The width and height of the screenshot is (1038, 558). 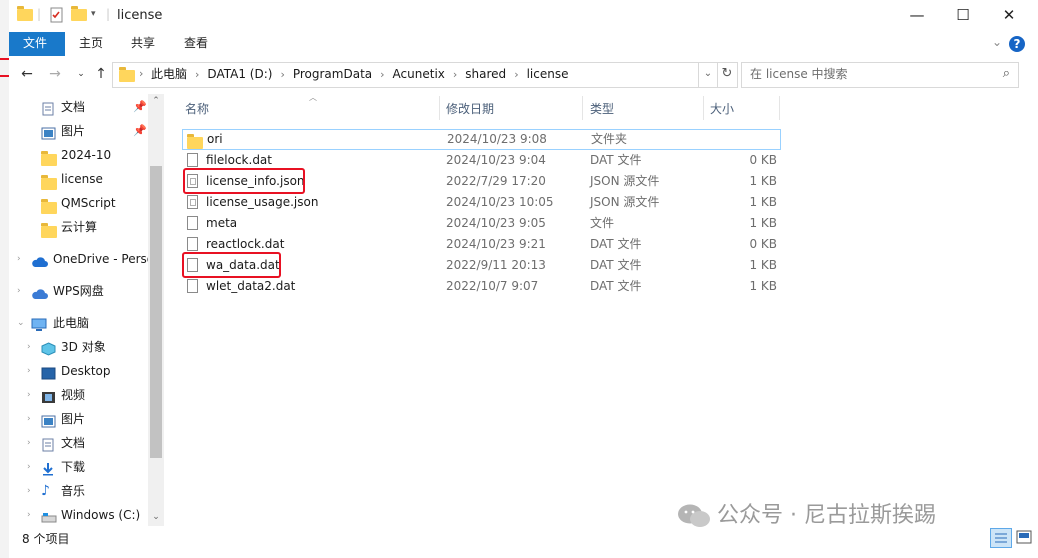 What do you see at coordinates (156, 517) in the screenshot?
I see `scroll-down-icon: ⌄` at bounding box center [156, 517].